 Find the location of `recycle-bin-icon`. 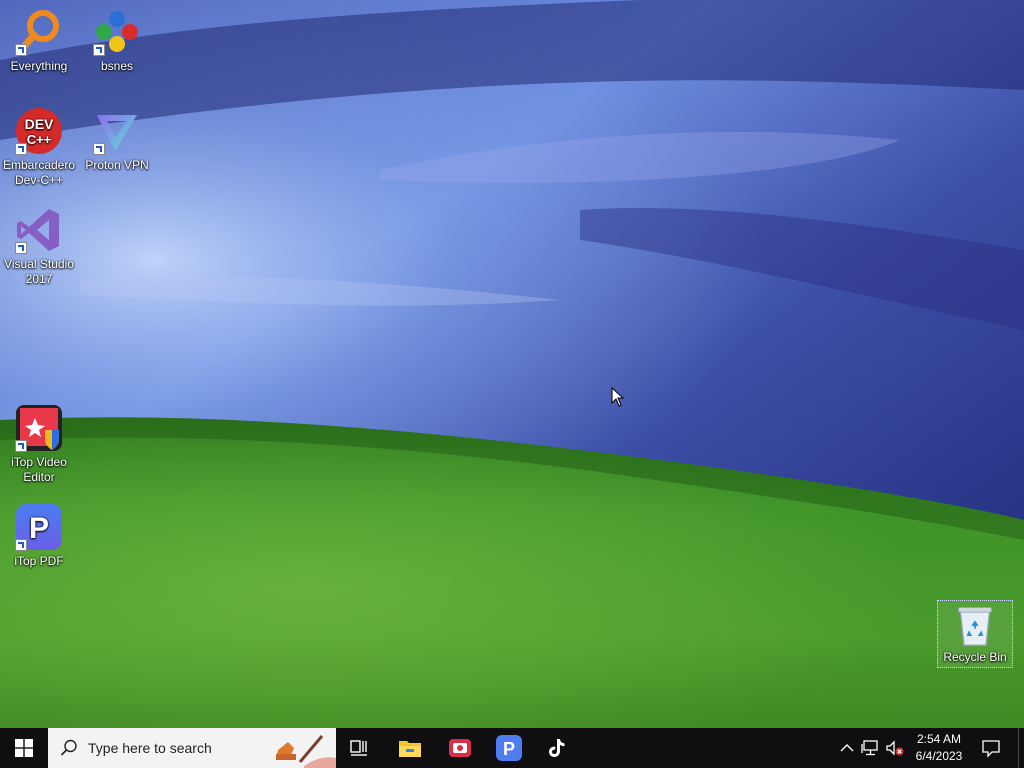

recycle-bin-icon is located at coordinates (975, 626).